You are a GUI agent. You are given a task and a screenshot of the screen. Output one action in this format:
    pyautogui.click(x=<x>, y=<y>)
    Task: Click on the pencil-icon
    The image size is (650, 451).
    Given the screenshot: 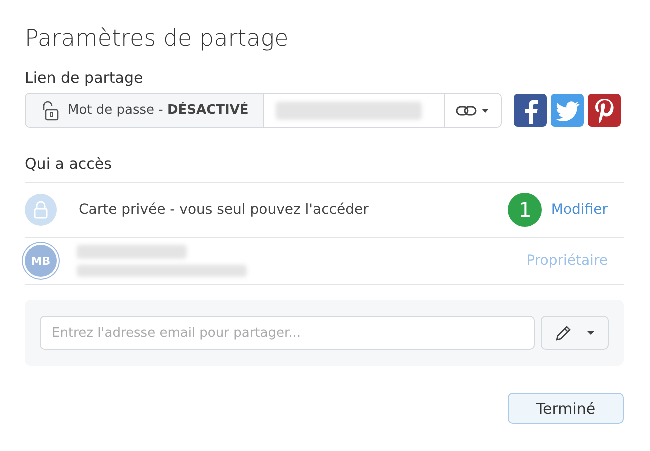 What is the action you would take?
    pyautogui.click(x=575, y=333)
    